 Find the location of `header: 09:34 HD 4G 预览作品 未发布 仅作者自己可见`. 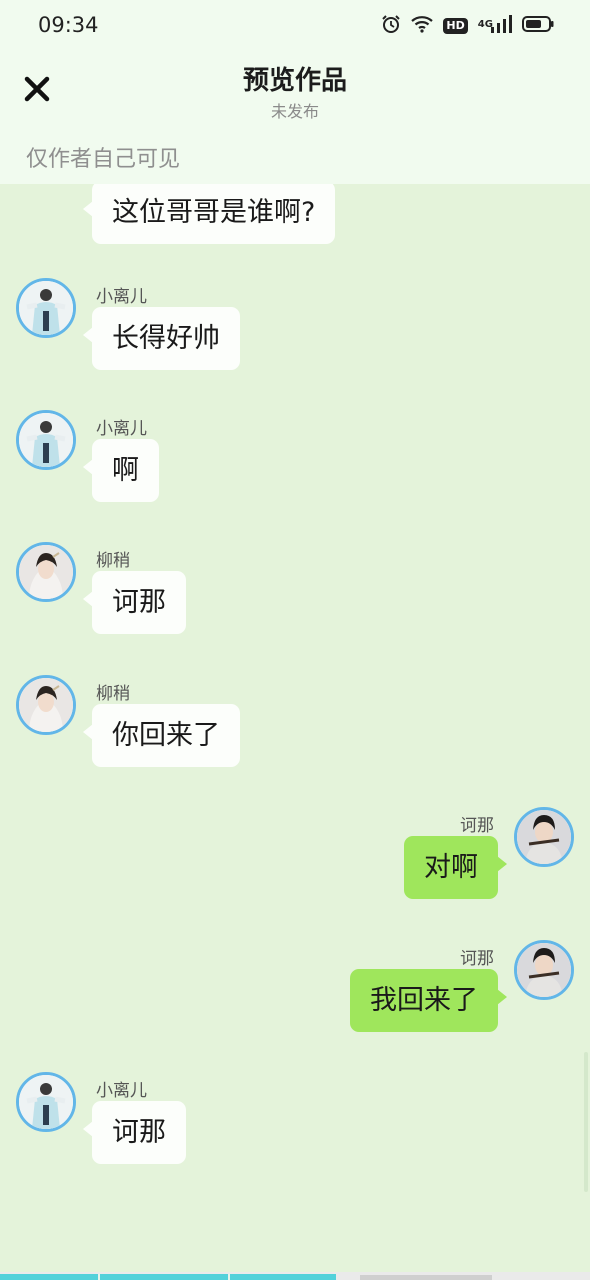

header: 09:34 HD 4G 预览作品 未发布 仅作者自己可见 is located at coordinates (295, 92).